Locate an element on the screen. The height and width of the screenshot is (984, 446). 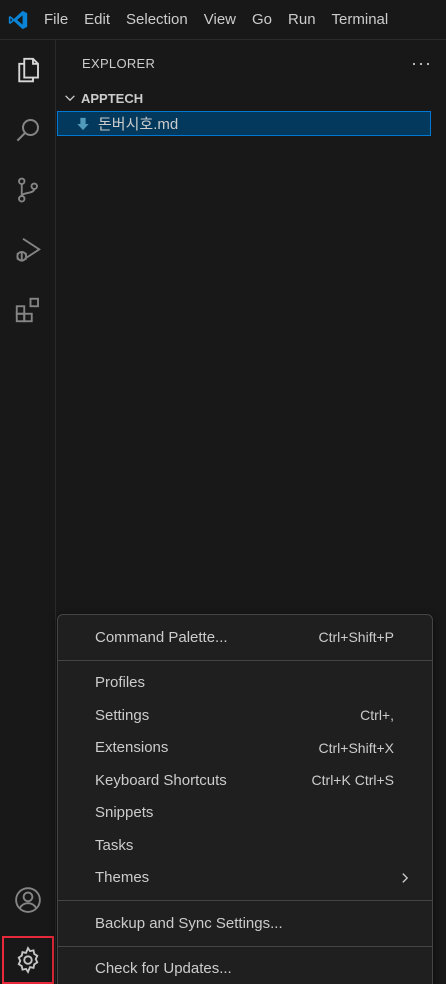
vscode-logo-icon is located at coordinates (18, 20).